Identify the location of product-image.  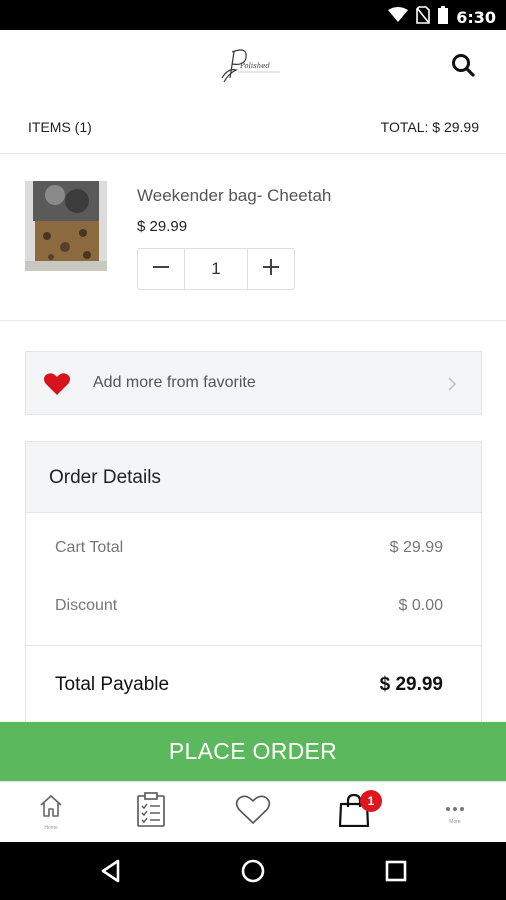
(66, 226).